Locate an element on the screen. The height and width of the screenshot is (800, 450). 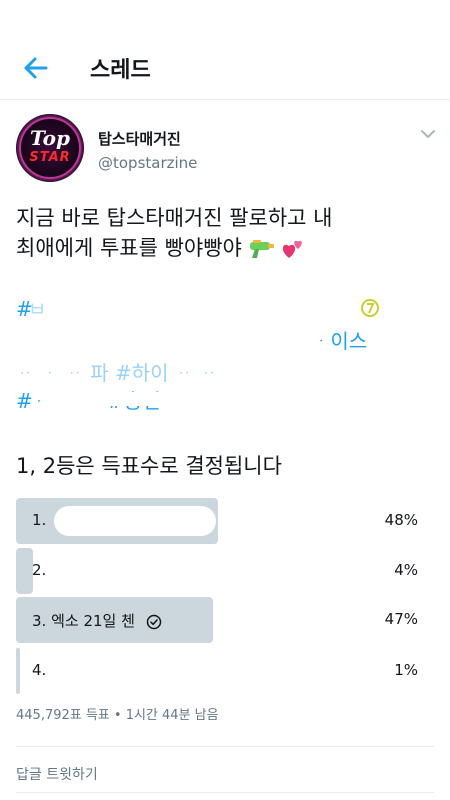
reply-tweet-button: 답글 트윗하기 is located at coordinates (57, 774).